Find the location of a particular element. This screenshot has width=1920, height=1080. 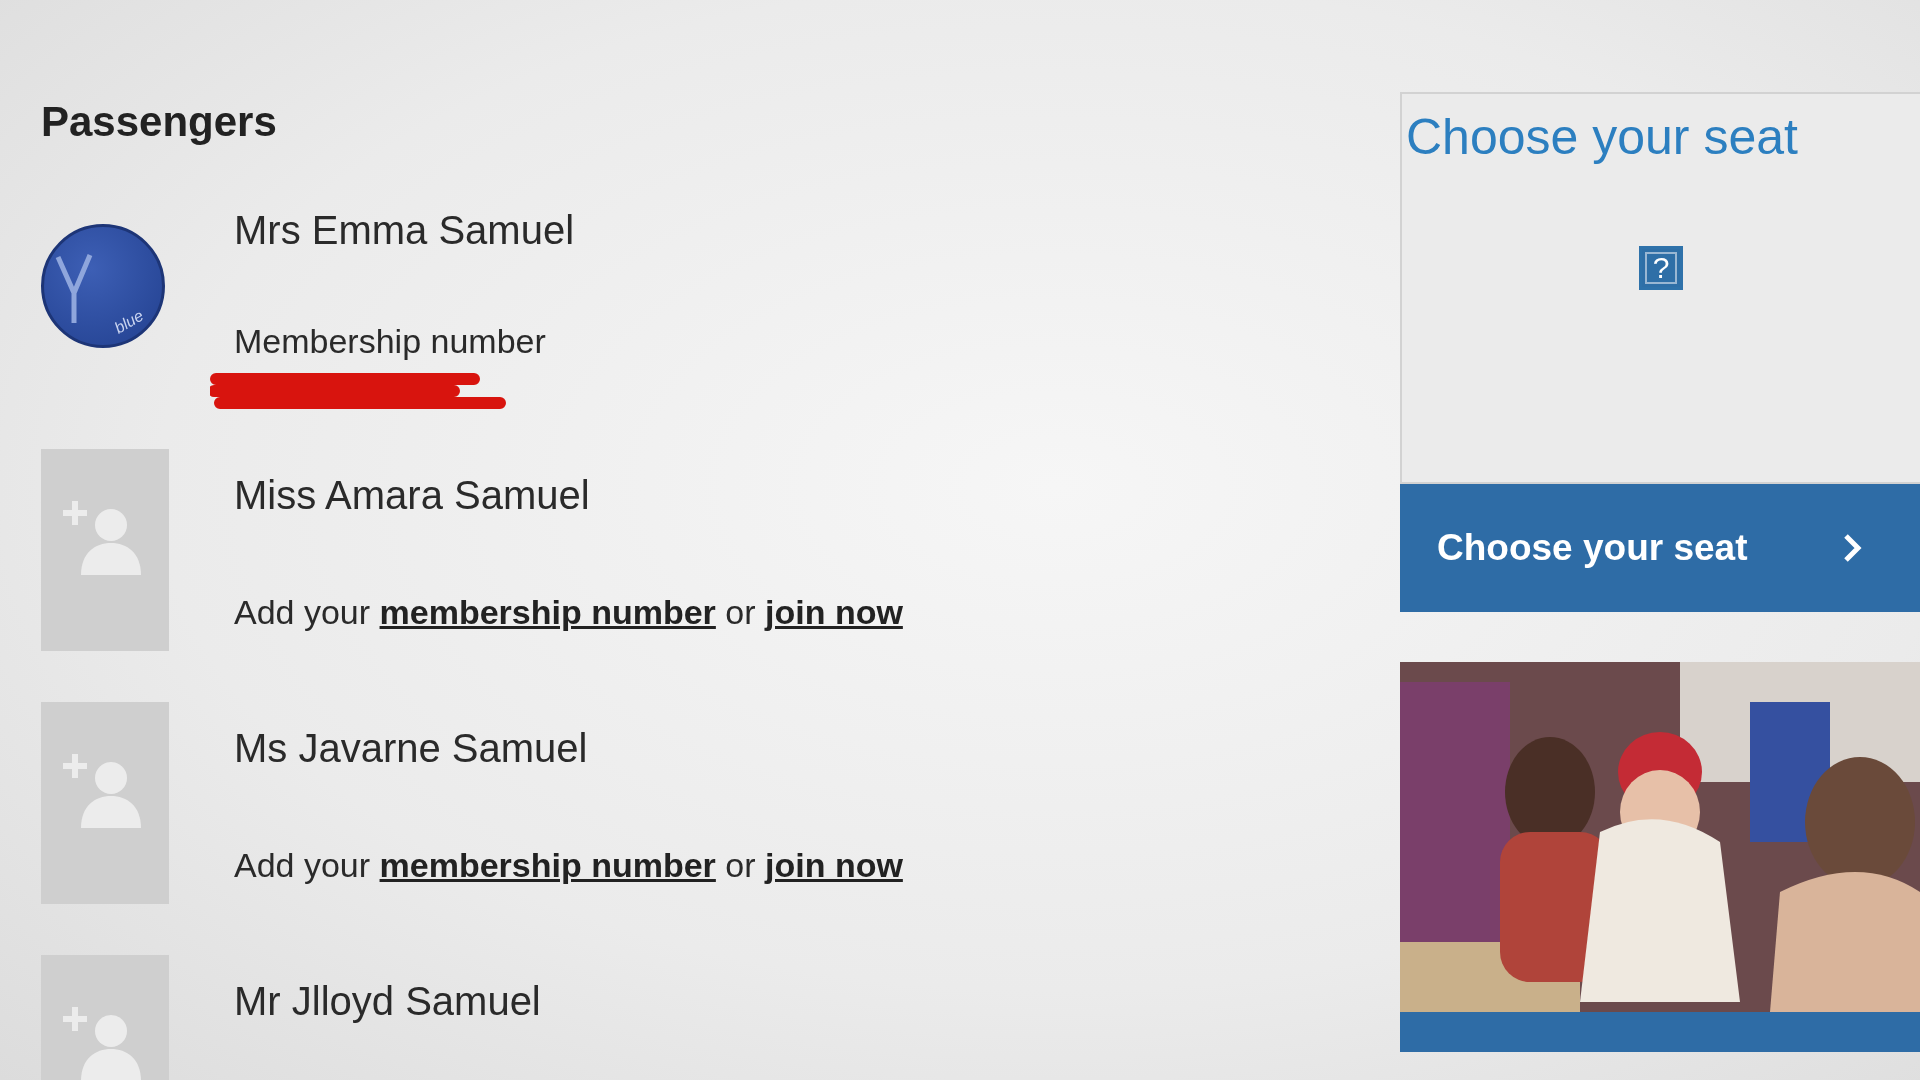

card-title: Choose your seat is located at coordinates (1601, 137).